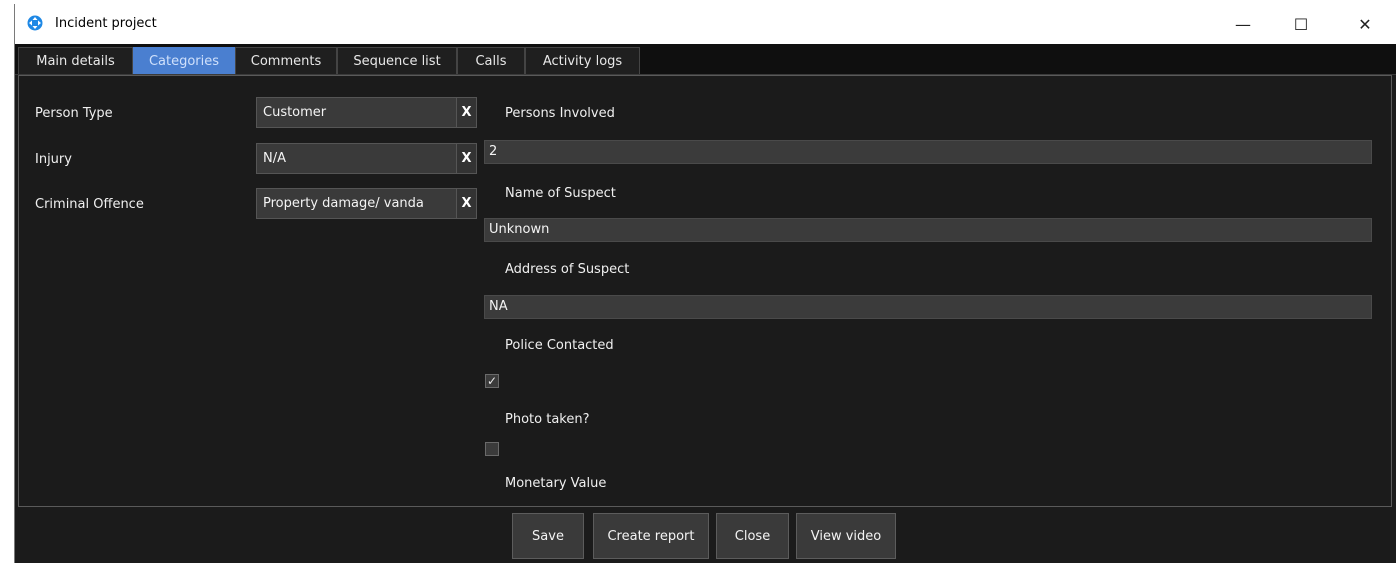  I want to click on tab-categories: Categories, so click(184, 60).